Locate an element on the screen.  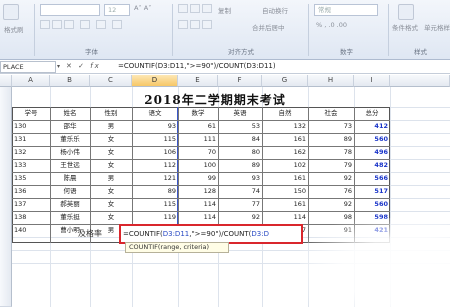
align-right-button is located at coordinates (207, 24).